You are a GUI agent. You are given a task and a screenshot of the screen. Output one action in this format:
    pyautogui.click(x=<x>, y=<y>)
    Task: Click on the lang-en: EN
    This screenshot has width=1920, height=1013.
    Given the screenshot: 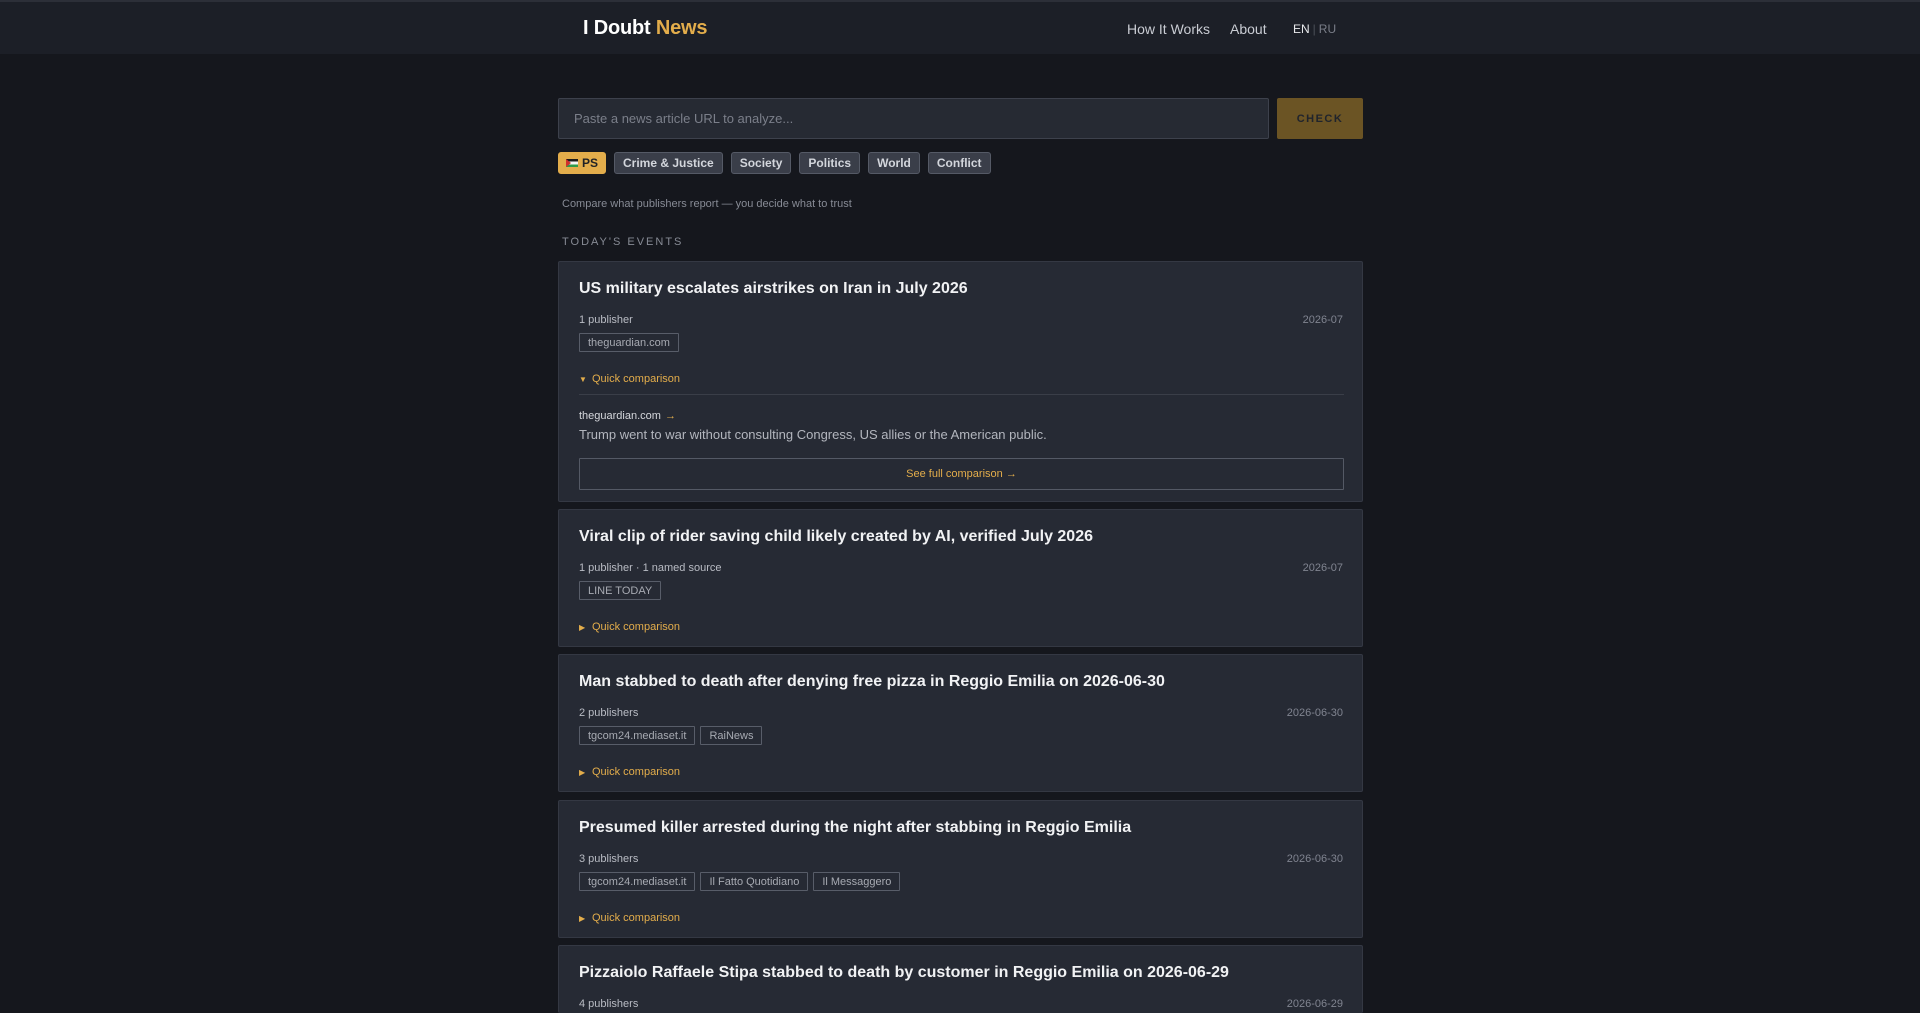 What is the action you would take?
    pyautogui.click(x=1301, y=29)
    